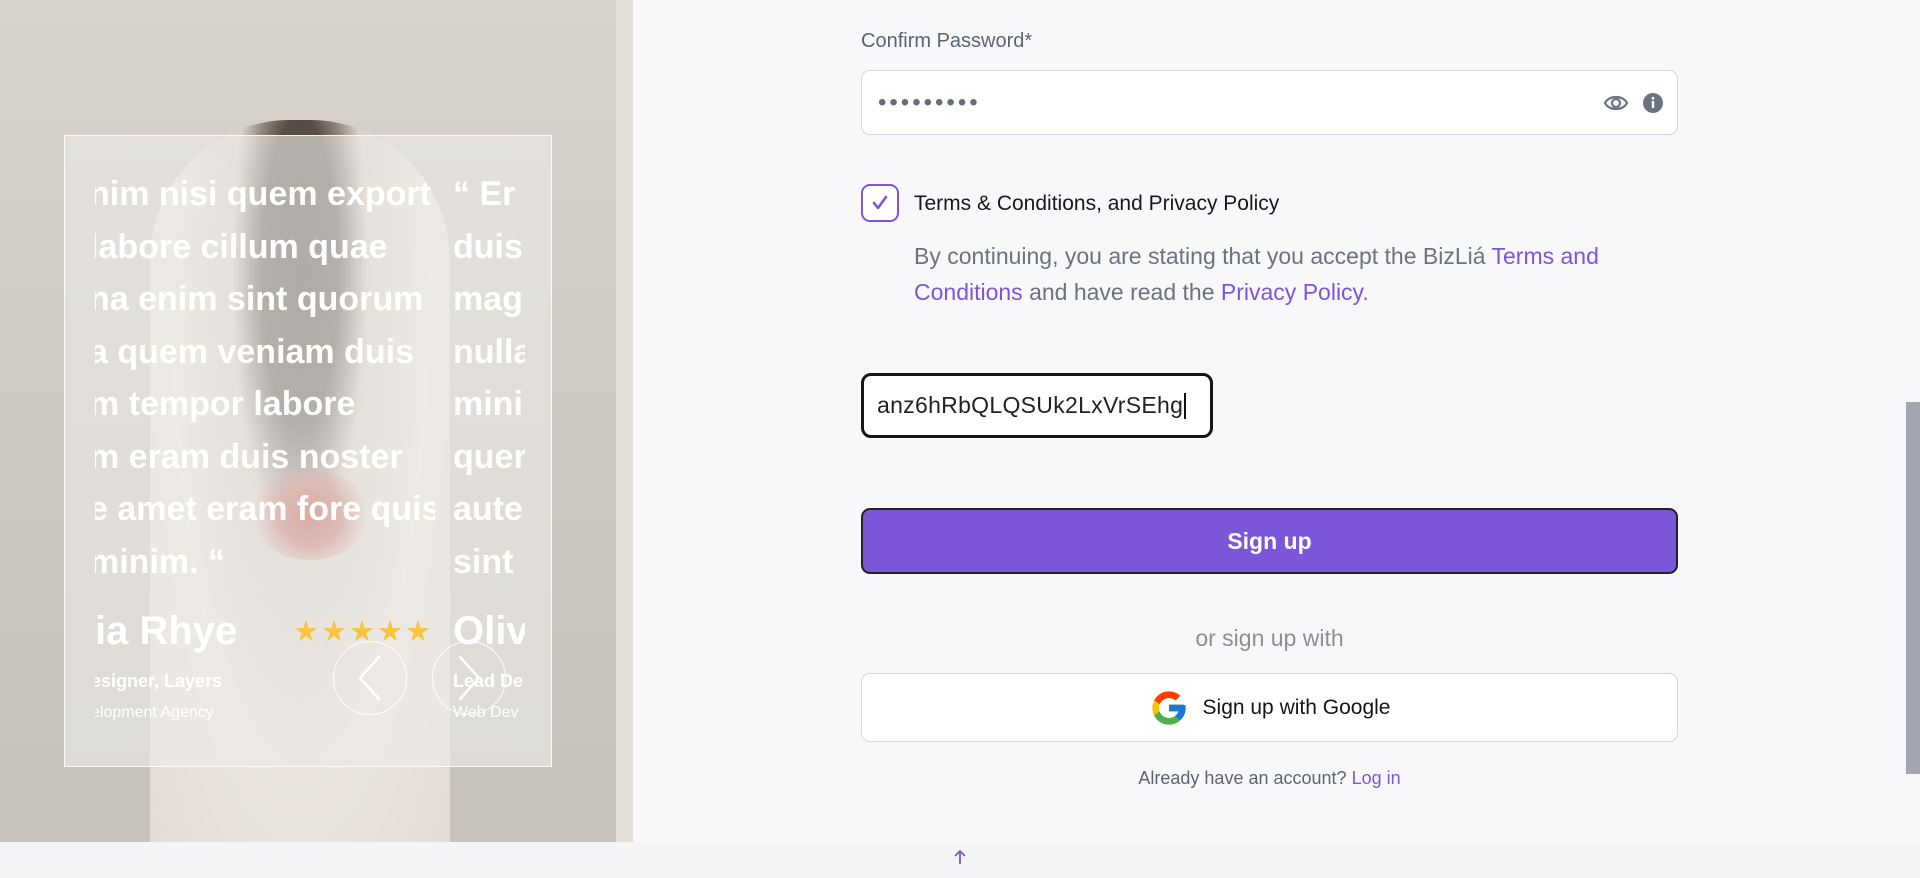 The height and width of the screenshot is (878, 1920). What do you see at coordinates (1168, 707) in the screenshot?
I see `google-icon` at bounding box center [1168, 707].